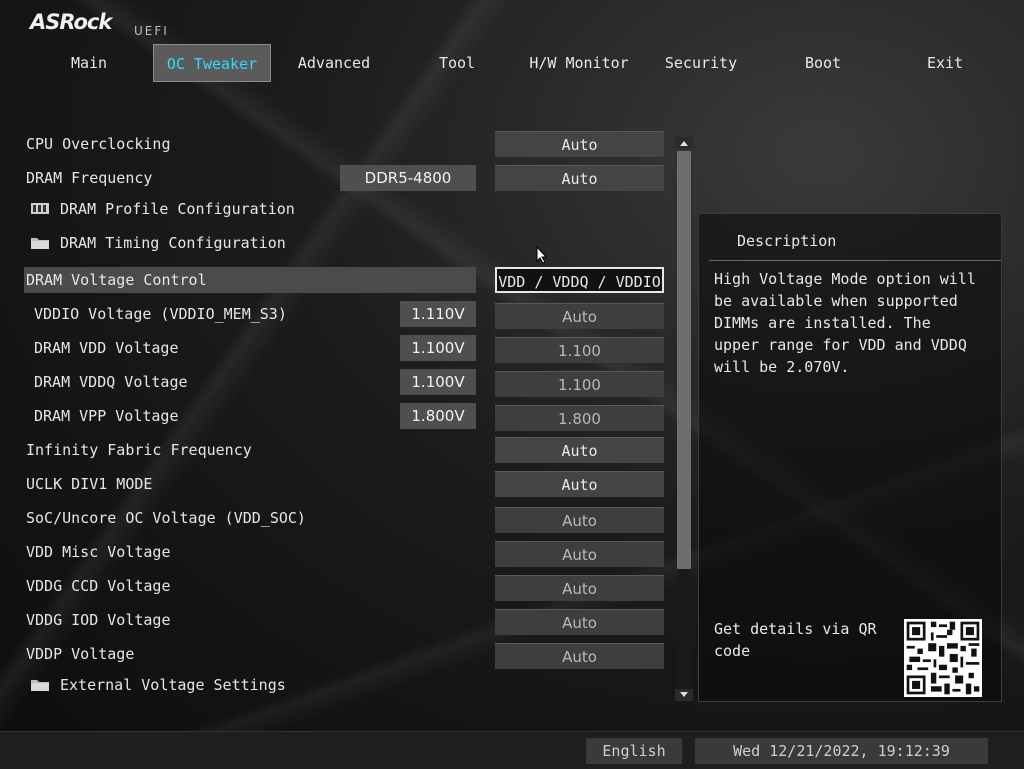 The width and height of the screenshot is (1024, 769). What do you see at coordinates (173, 243) in the screenshot?
I see `setting-label: DRAM Timing Configuration` at bounding box center [173, 243].